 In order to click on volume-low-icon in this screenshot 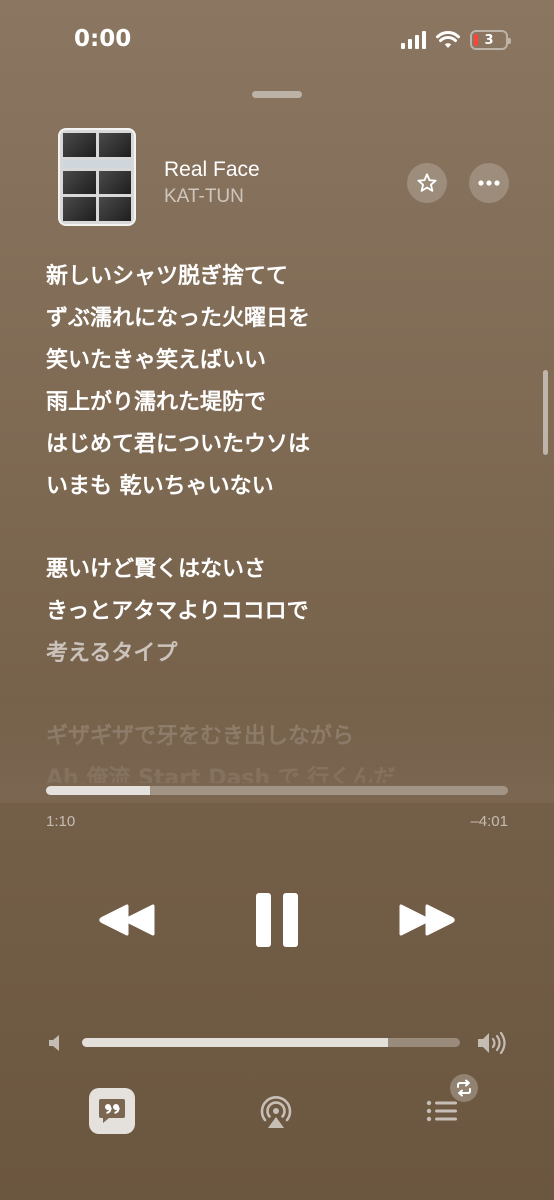, I will do `click(54, 1043)`.